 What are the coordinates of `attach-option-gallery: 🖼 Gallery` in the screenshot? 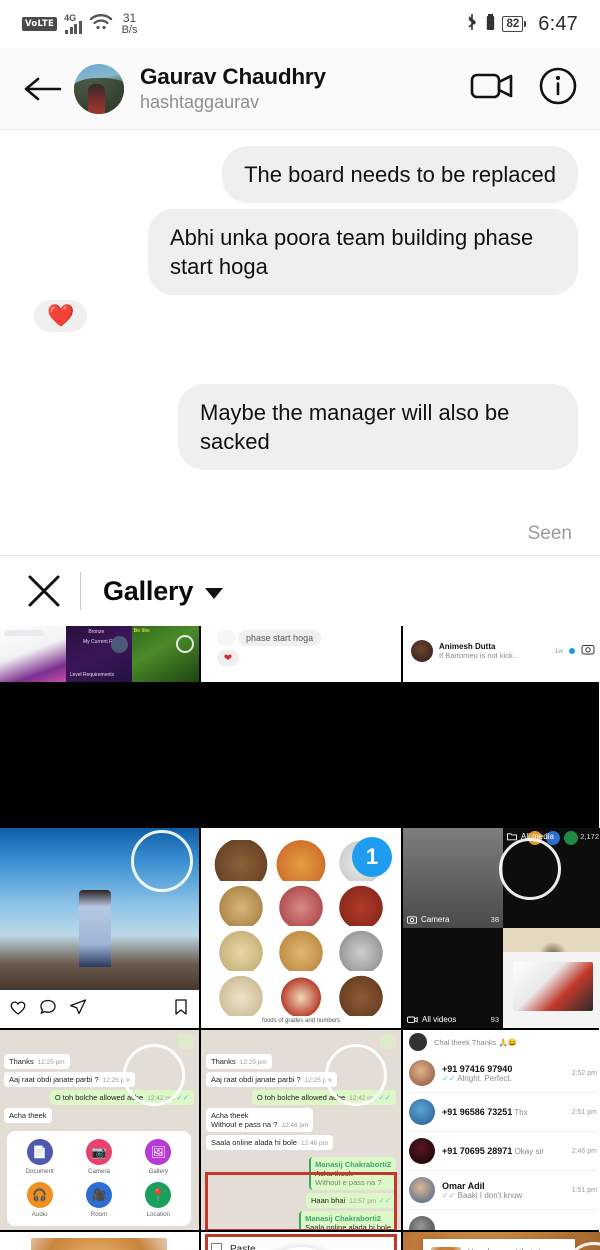 It's located at (158, 1157).